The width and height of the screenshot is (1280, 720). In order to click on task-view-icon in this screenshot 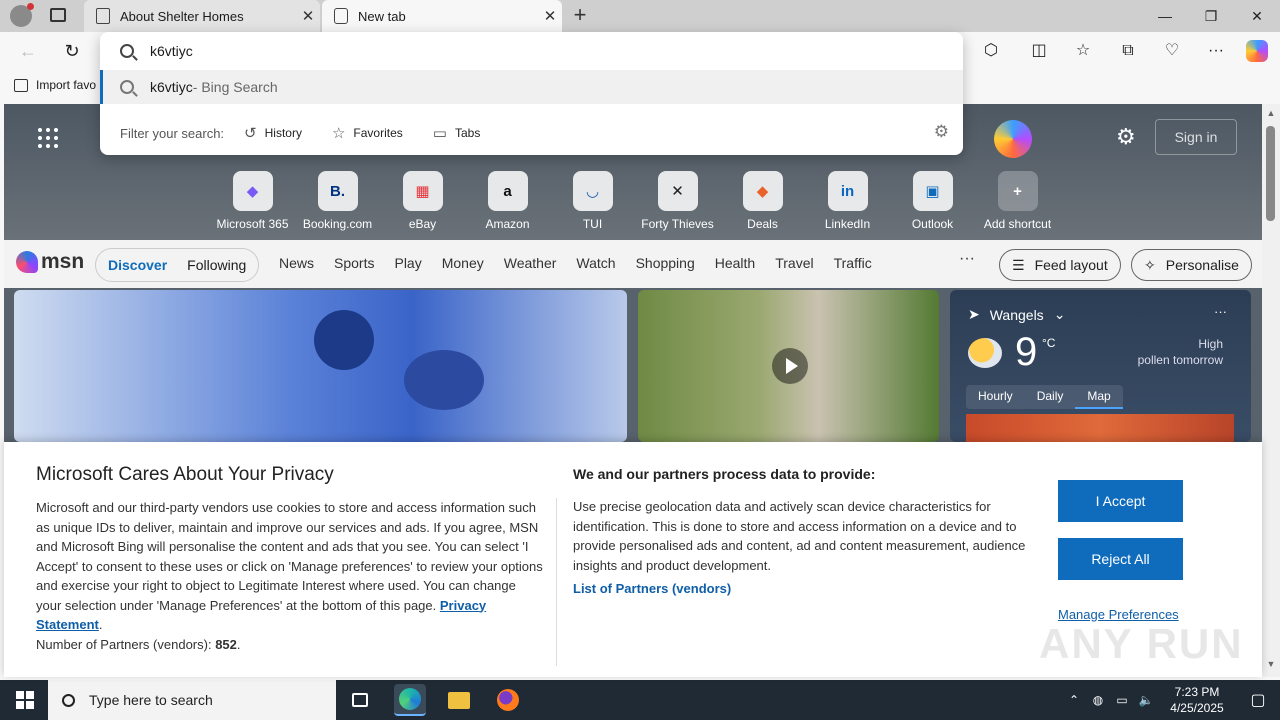, I will do `click(360, 700)`.